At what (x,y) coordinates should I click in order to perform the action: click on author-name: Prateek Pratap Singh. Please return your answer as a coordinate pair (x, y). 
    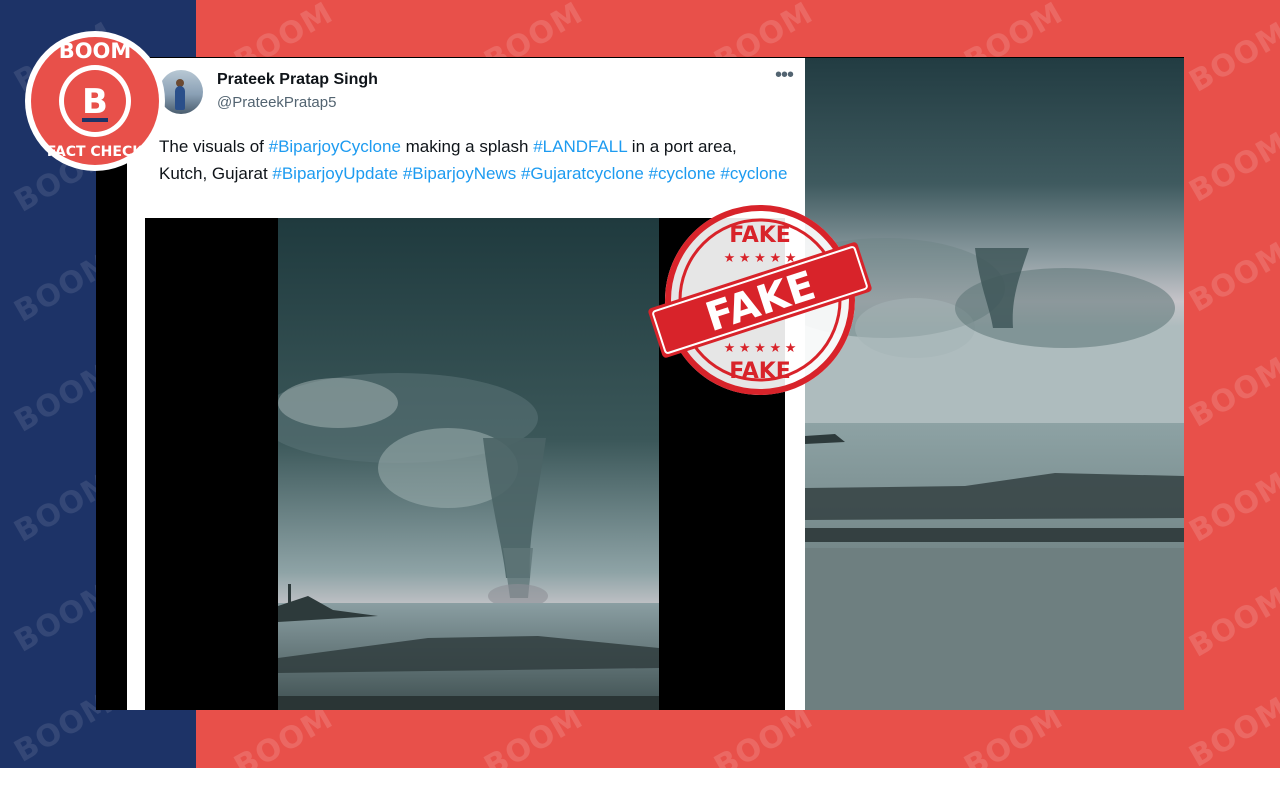
    Looking at the image, I should click on (297, 80).